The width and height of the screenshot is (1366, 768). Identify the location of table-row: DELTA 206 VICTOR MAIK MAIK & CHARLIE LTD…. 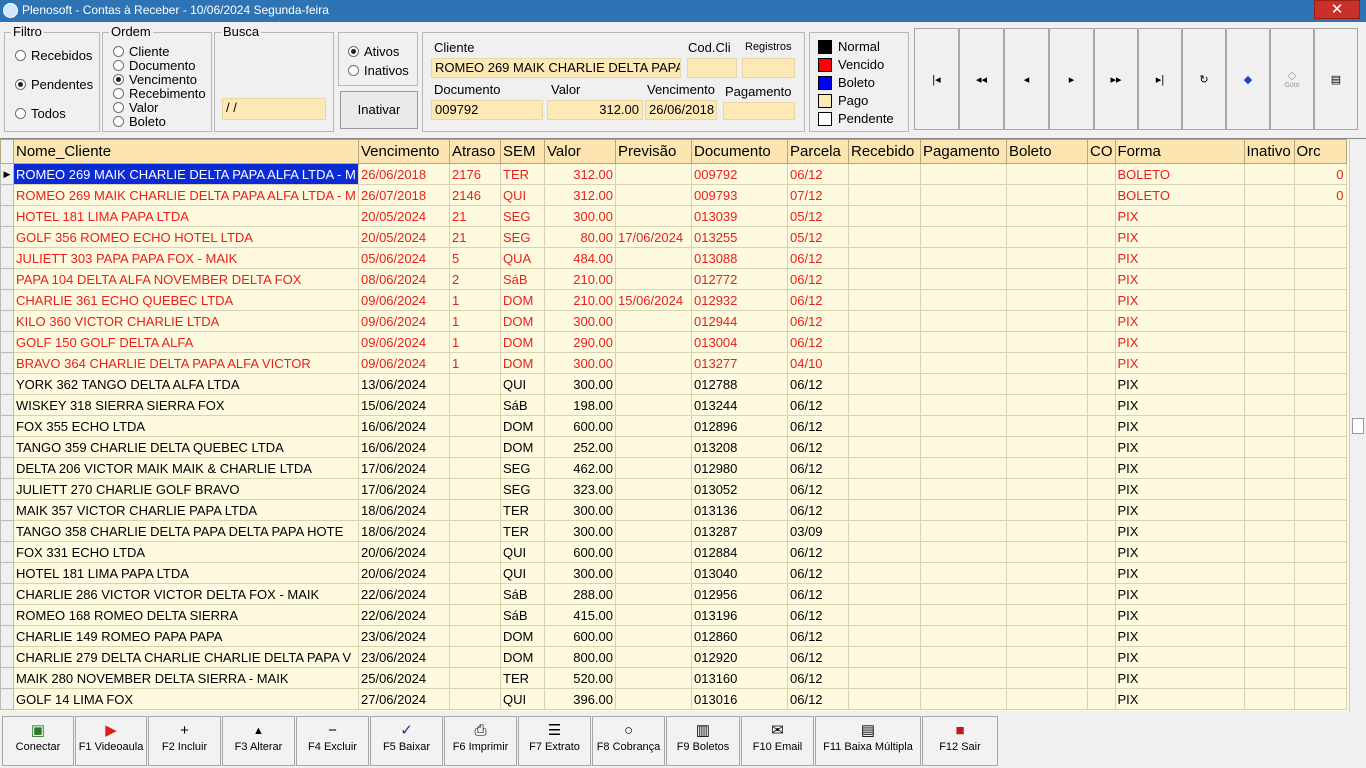
(673, 468).